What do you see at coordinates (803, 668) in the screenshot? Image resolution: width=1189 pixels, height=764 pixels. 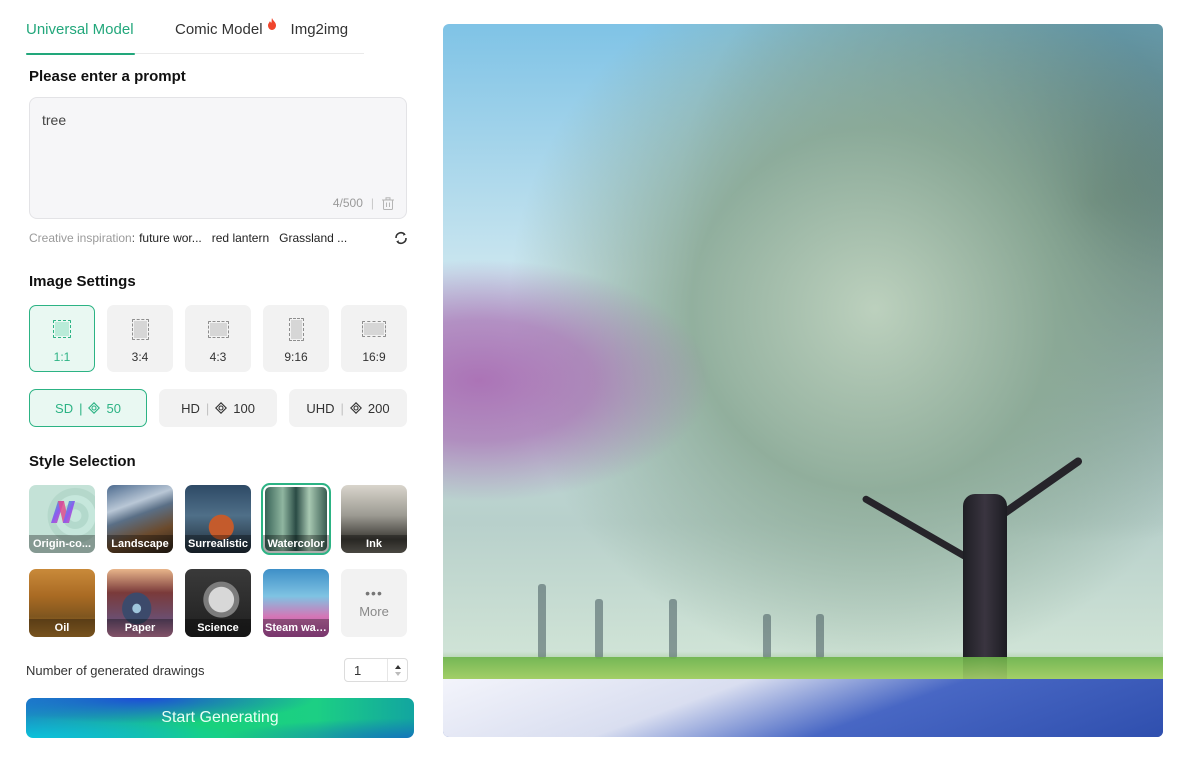 I see `grass` at bounding box center [803, 668].